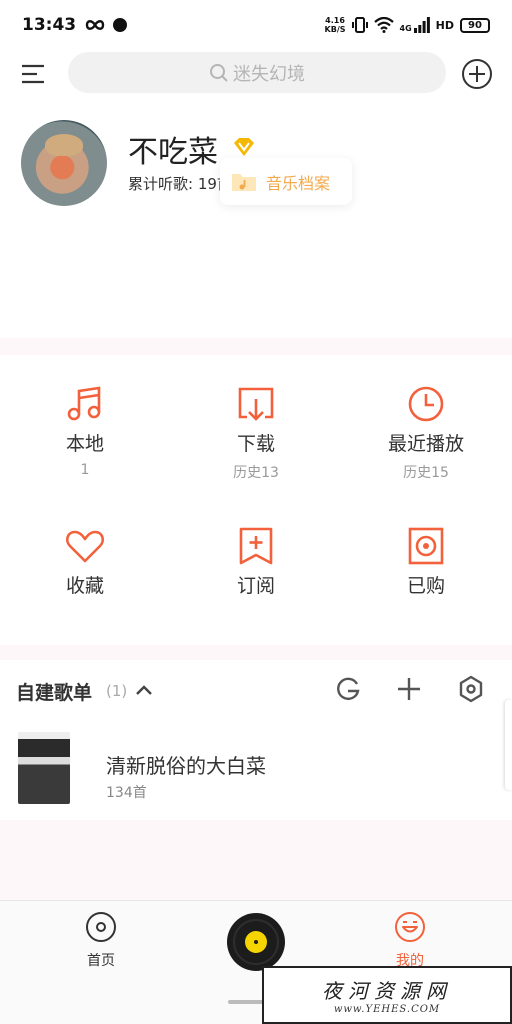 Image resolution: width=512 pixels, height=1024 pixels. Describe the element at coordinates (85, 470) in the screenshot. I see `grid-sub-local: 1` at that location.